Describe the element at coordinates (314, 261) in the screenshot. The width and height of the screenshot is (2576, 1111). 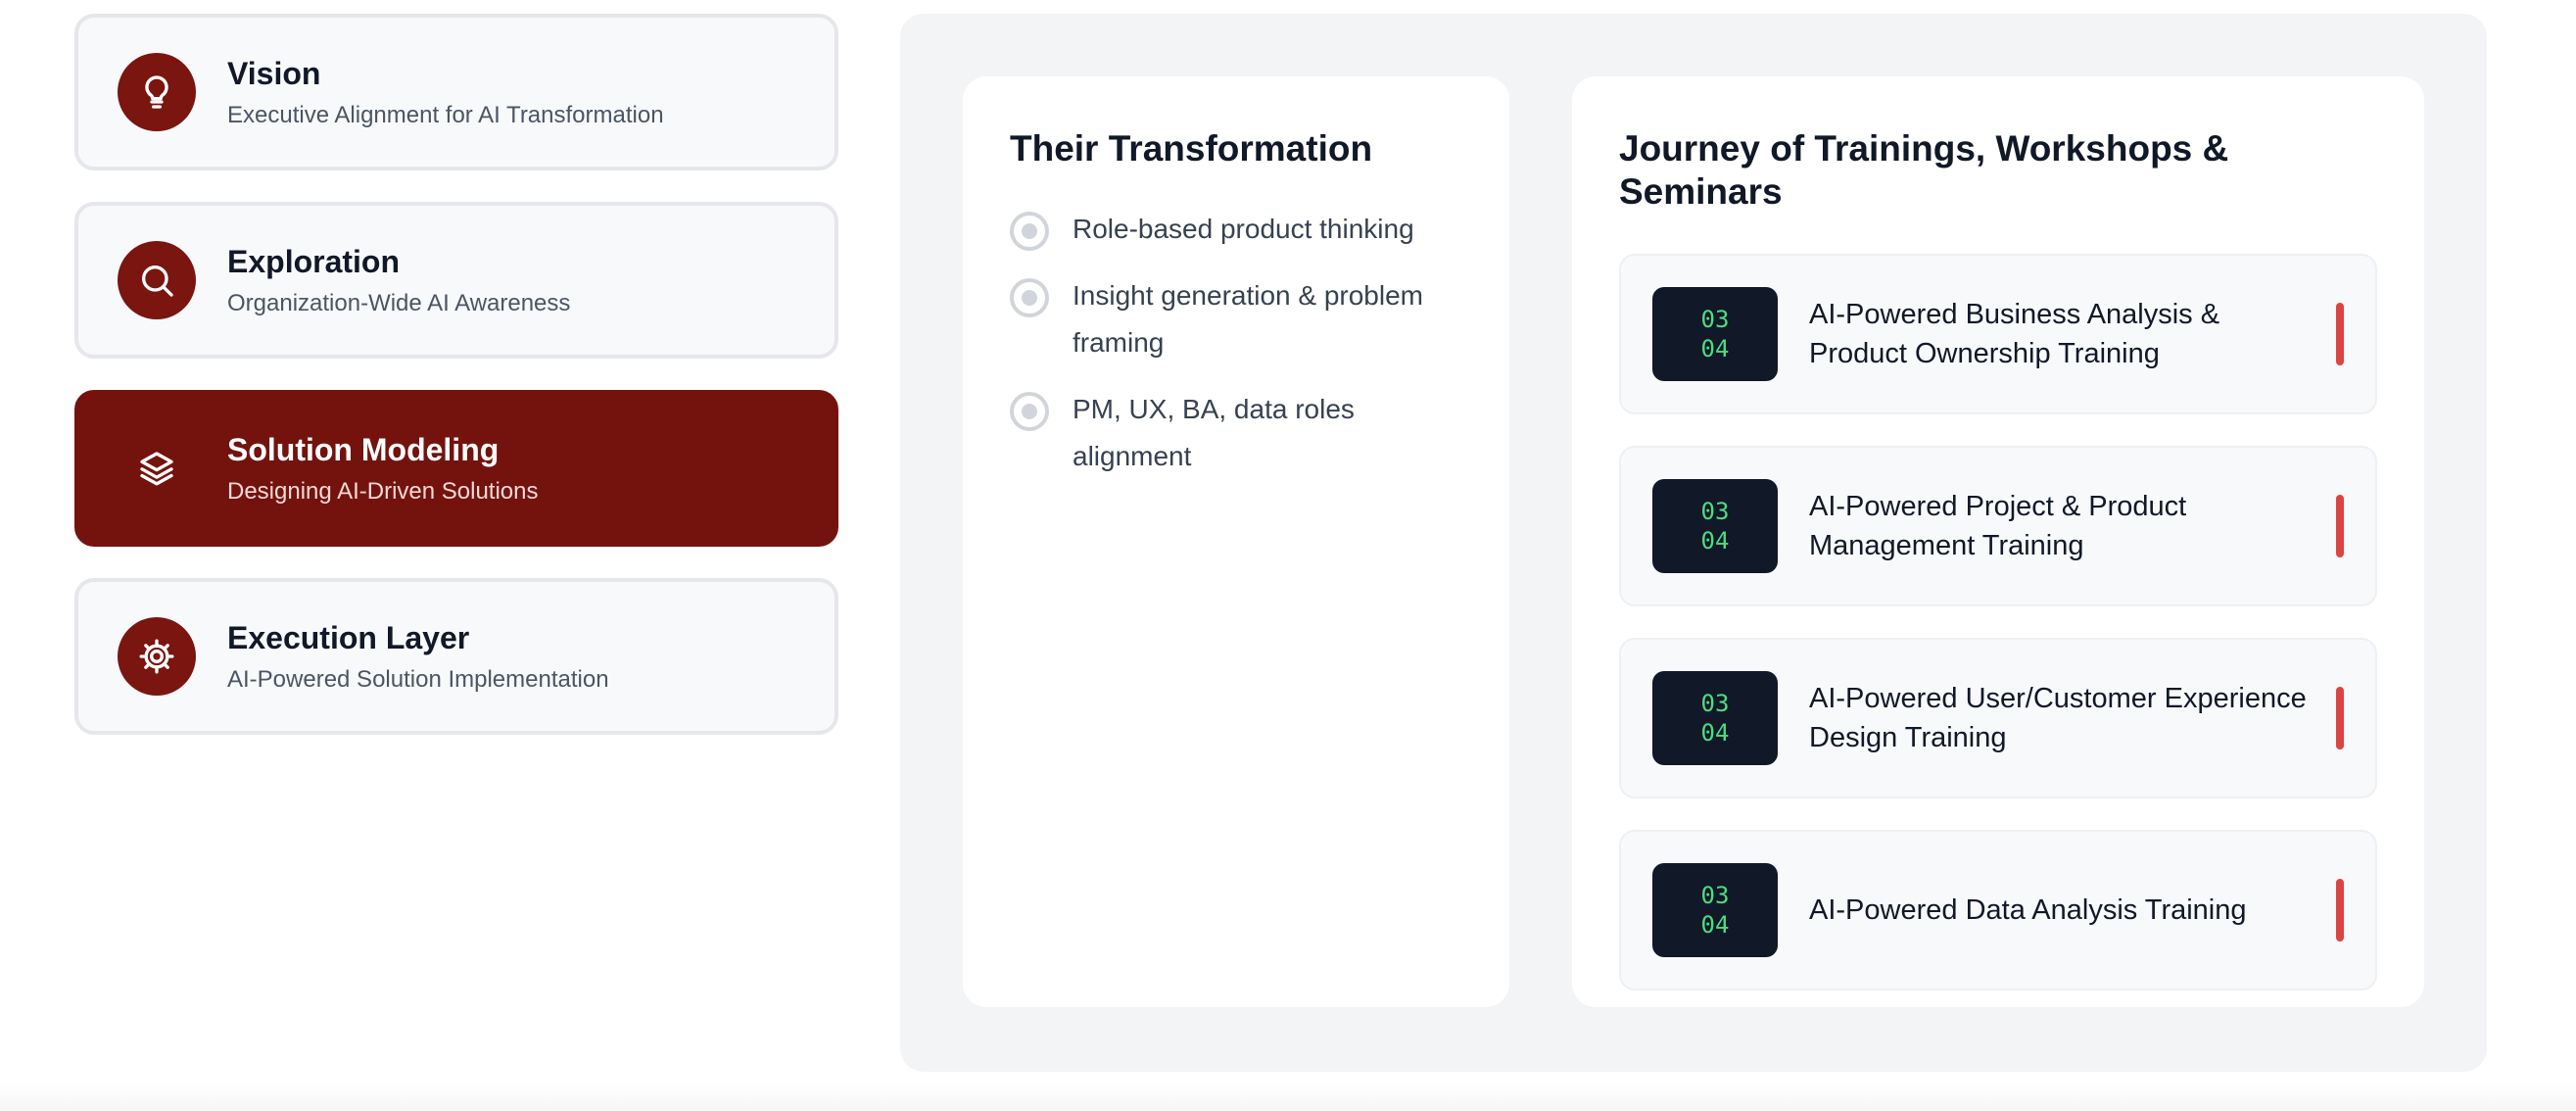
I see `nav-title: Exploration` at that location.